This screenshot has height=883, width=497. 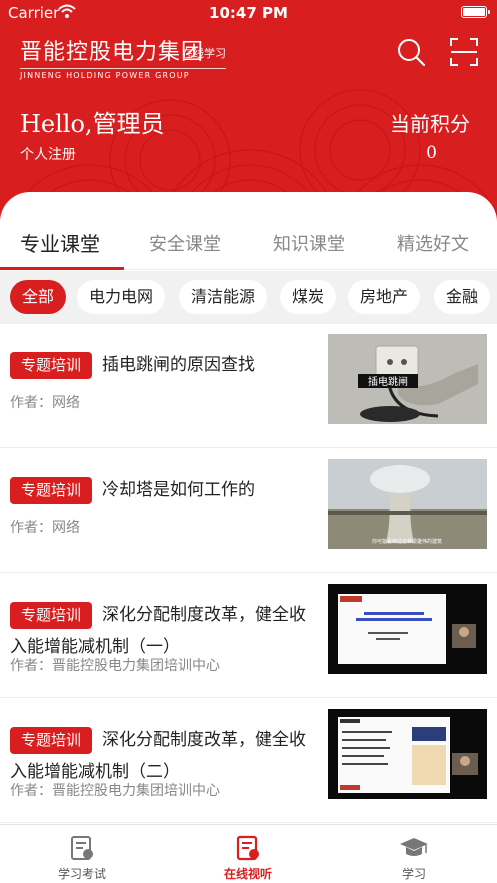 I want to click on tab-knowledge: 知识课堂, so click(x=309, y=243).